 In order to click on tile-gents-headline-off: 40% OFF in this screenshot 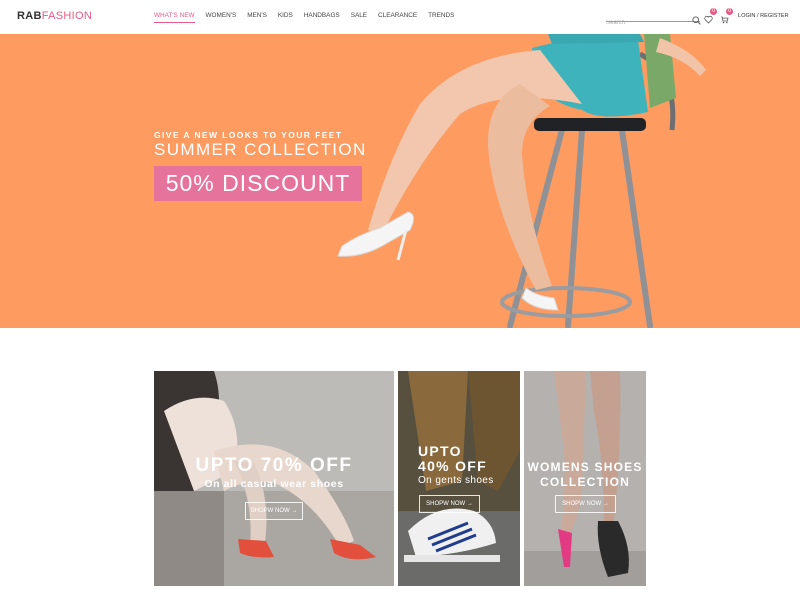, I will do `click(453, 466)`.